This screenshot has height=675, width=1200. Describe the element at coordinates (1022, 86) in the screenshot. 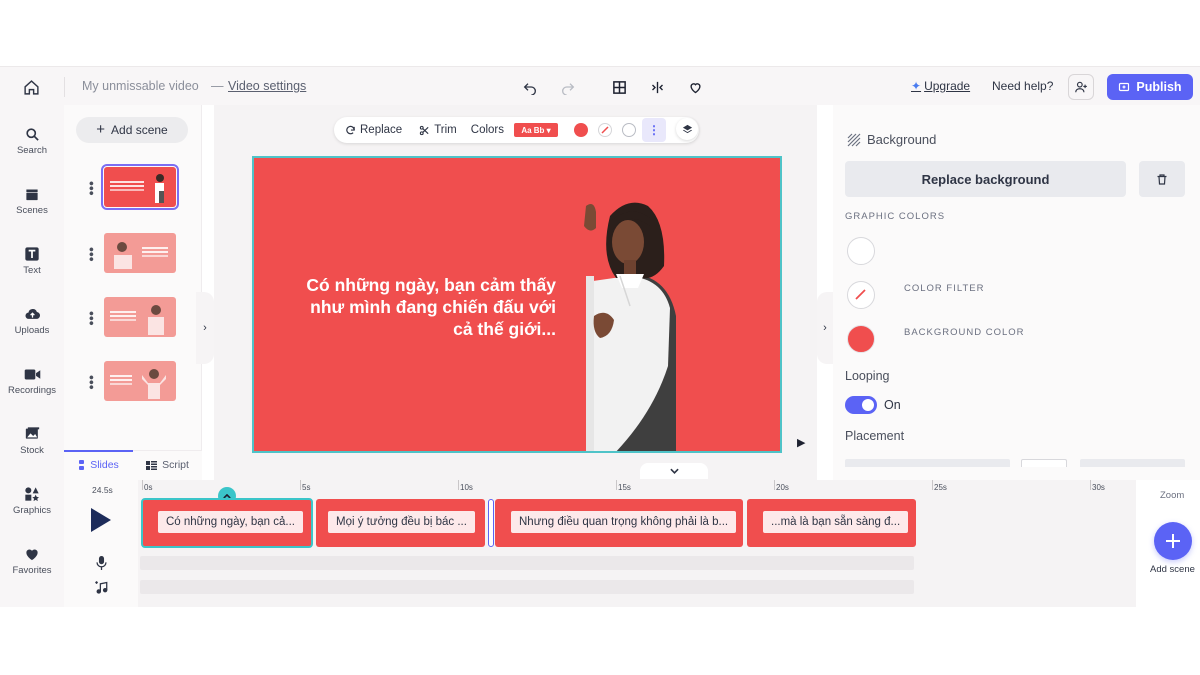

I see `need-help-link: Need help?` at that location.